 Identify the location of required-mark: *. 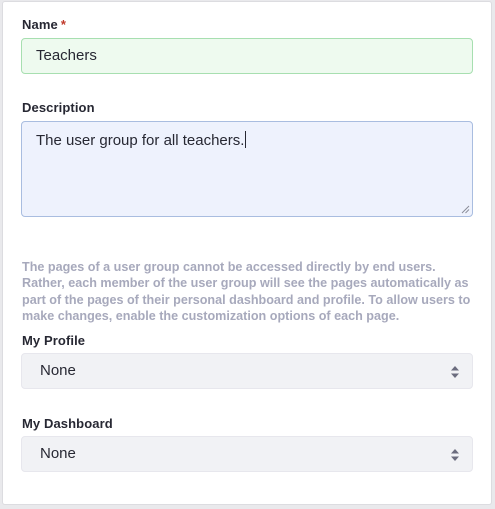
(63, 24).